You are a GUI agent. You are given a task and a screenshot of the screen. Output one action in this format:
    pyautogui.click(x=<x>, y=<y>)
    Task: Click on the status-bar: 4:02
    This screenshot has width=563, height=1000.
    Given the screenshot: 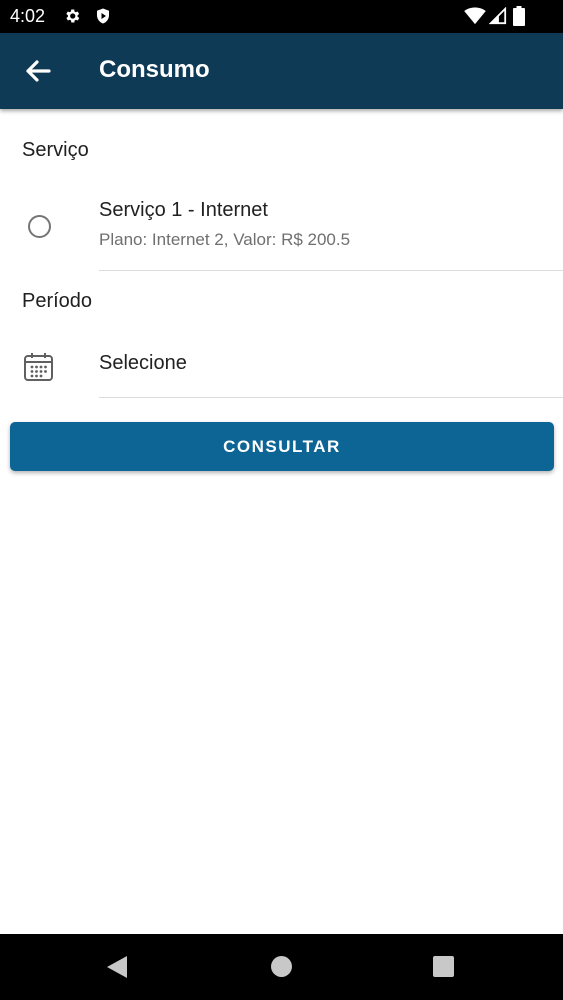 What is the action you would take?
    pyautogui.click(x=281, y=16)
    